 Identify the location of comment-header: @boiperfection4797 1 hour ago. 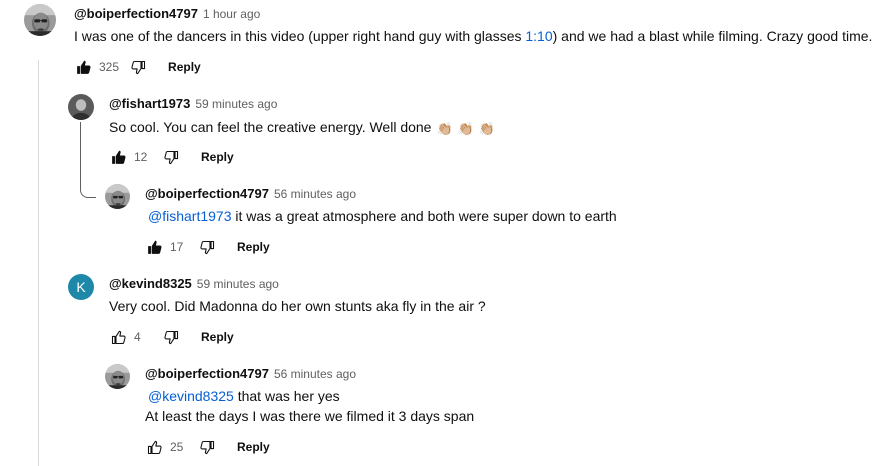
(167, 13).